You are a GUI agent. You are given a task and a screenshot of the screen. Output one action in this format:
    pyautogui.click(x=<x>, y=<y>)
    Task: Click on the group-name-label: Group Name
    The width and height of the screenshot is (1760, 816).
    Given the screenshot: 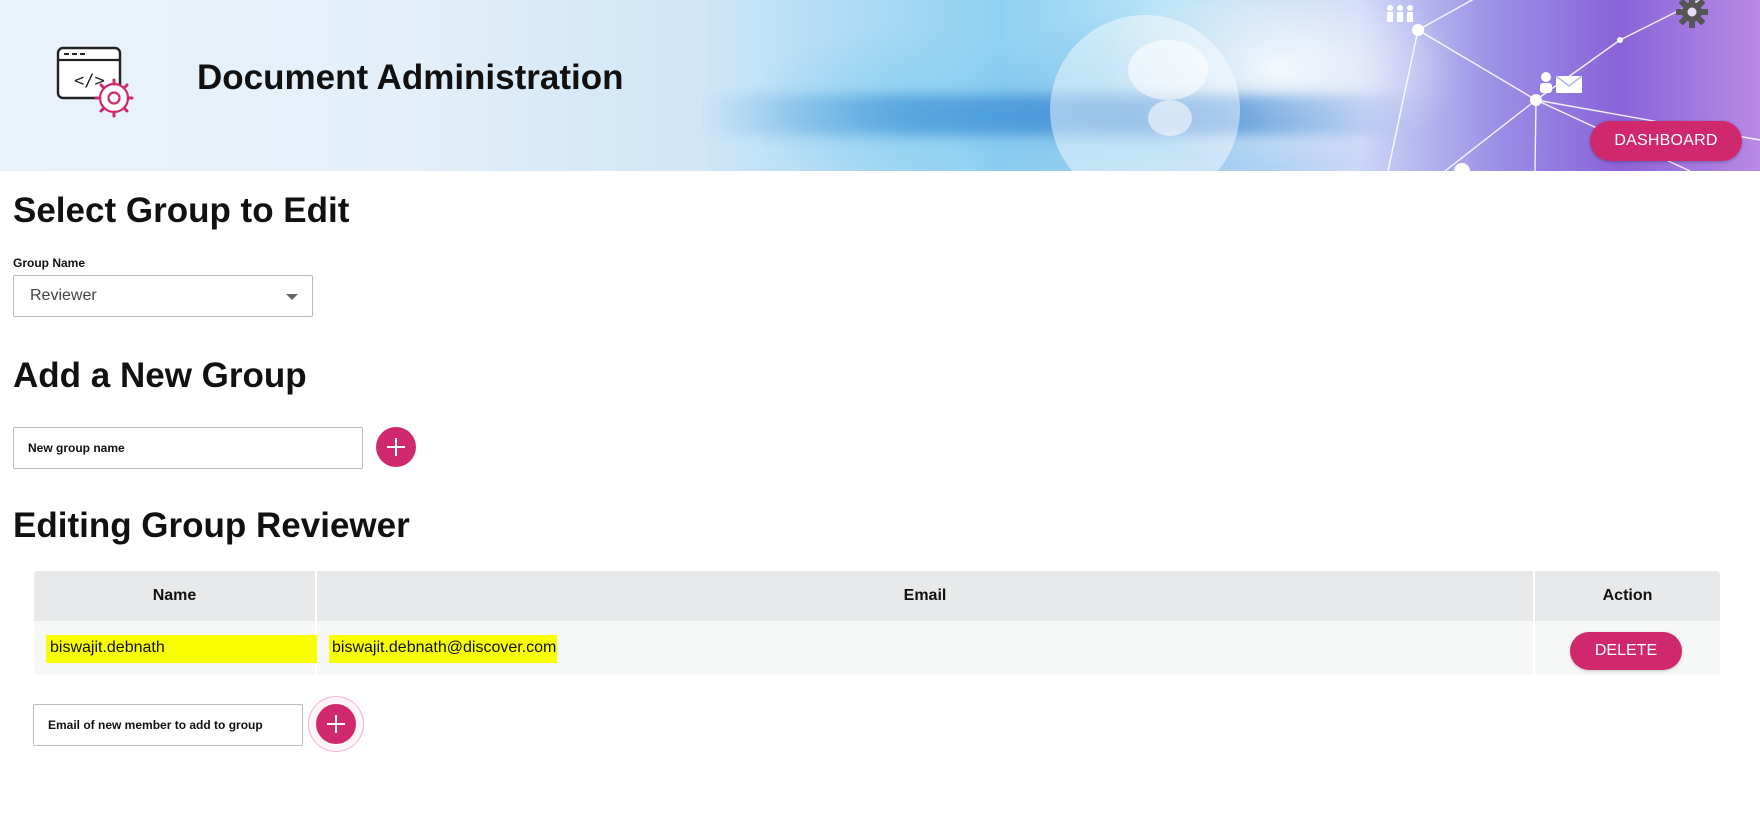 What is the action you would take?
    pyautogui.click(x=49, y=263)
    